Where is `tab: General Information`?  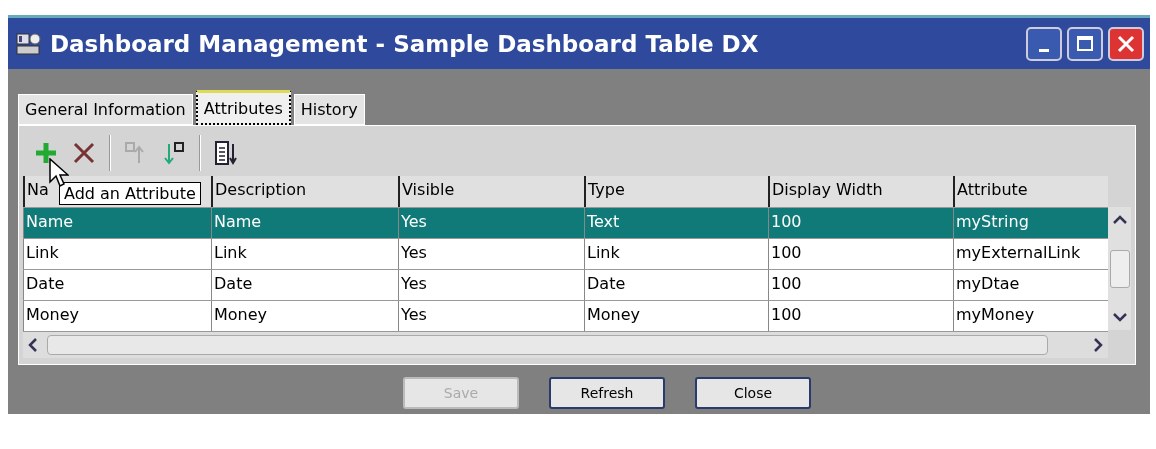
tab: General Information is located at coordinates (105, 109).